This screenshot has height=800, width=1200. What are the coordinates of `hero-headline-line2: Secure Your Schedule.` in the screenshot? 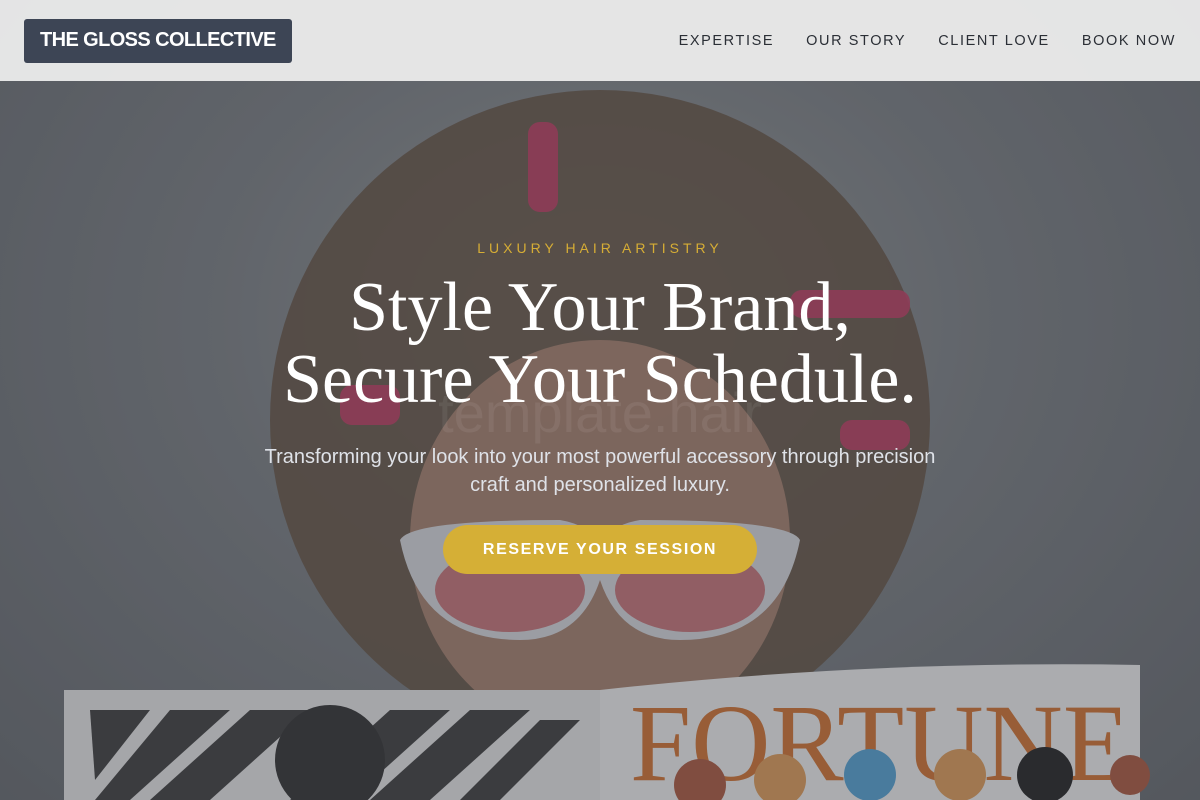 It's located at (600, 379).